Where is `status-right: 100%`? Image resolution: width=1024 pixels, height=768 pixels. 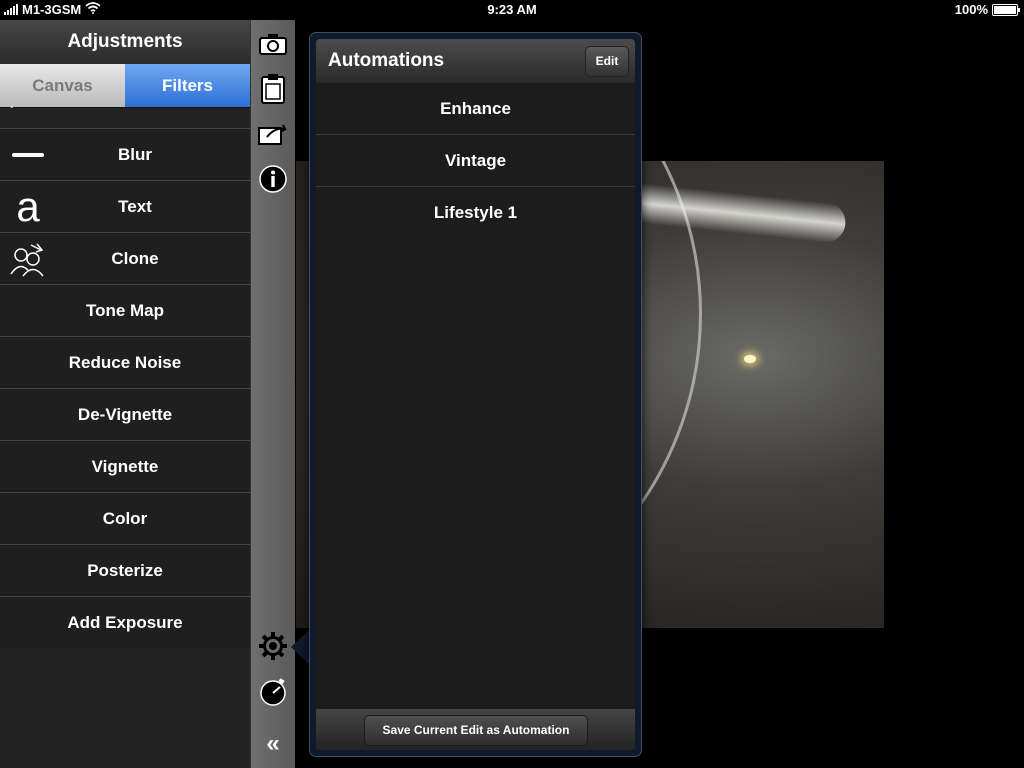 status-right: 100% is located at coordinates (987, 9).